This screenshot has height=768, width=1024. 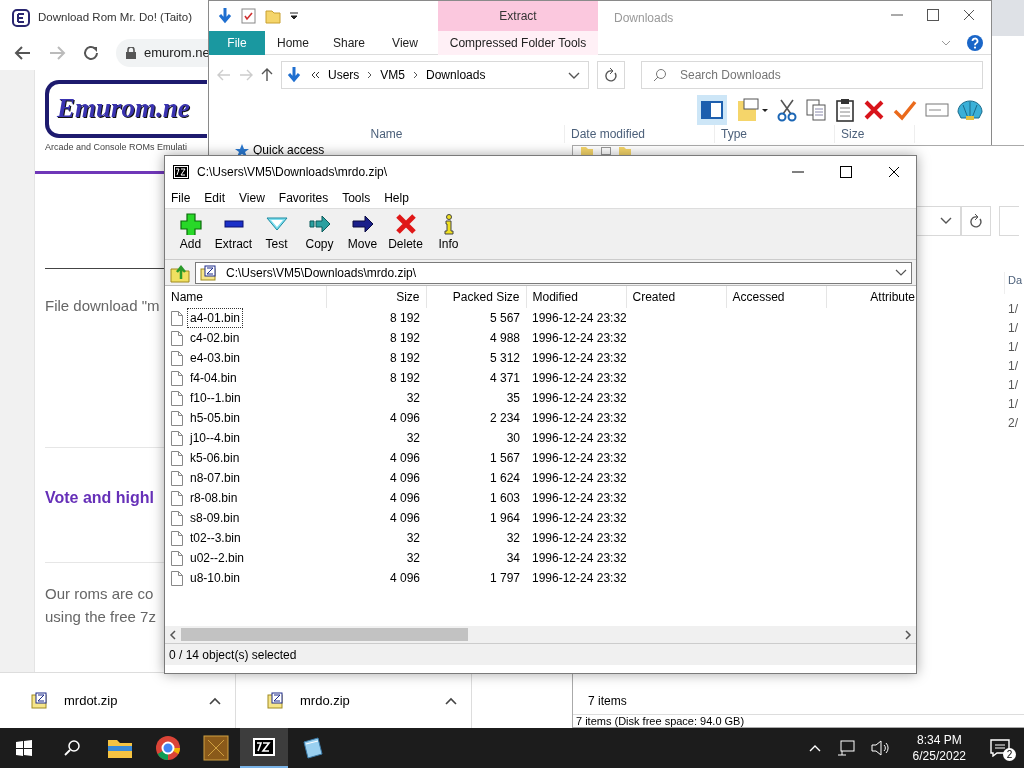 I want to click on toolbar-button: Move, so click(x=362, y=234).